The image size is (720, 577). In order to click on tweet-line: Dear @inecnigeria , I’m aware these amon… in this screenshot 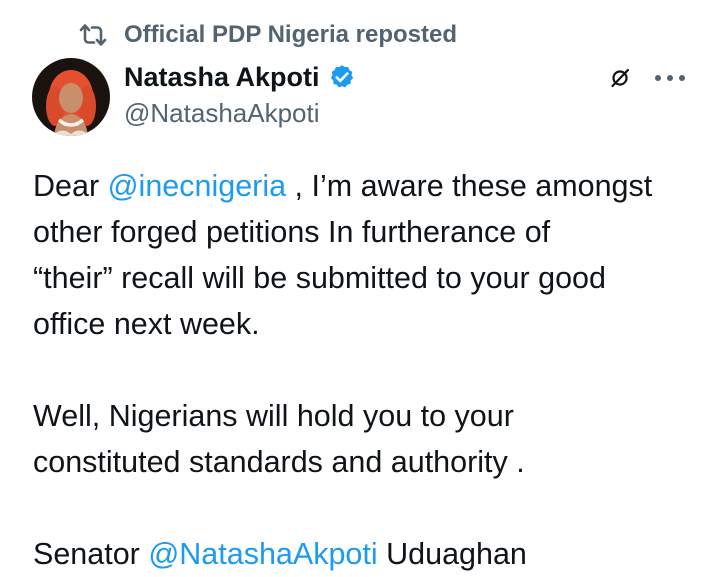, I will do `click(368, 186)`.